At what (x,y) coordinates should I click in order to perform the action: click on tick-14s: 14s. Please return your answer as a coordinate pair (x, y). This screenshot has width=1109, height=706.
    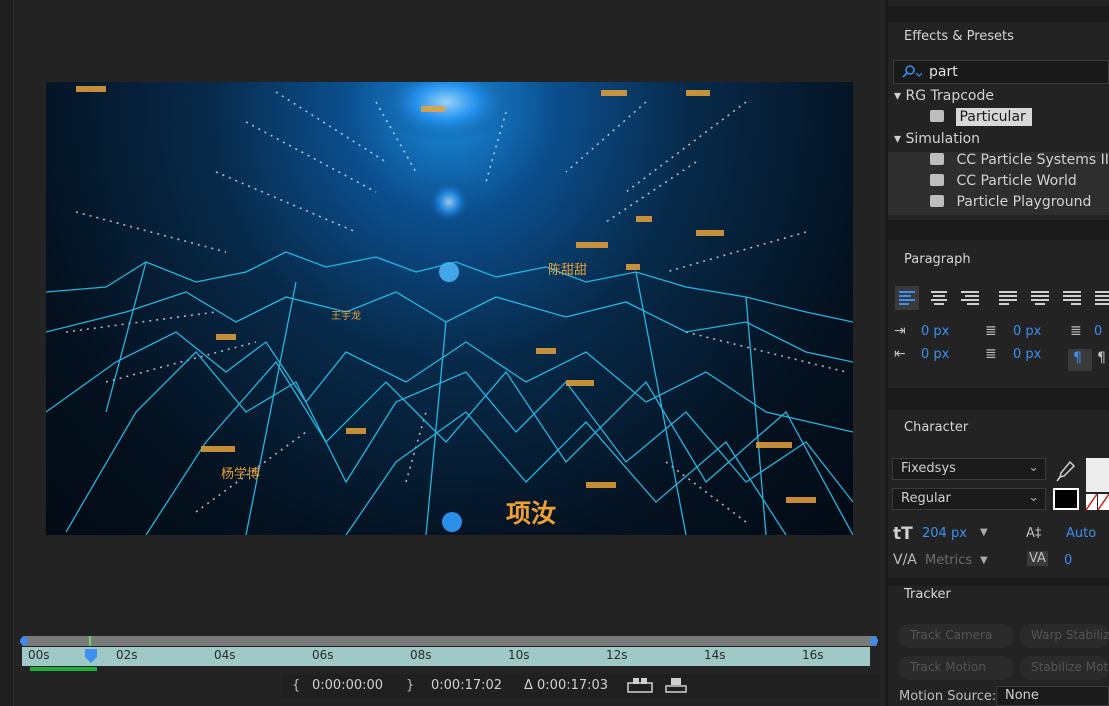
    Looking at the image, I should click on (715, 655).